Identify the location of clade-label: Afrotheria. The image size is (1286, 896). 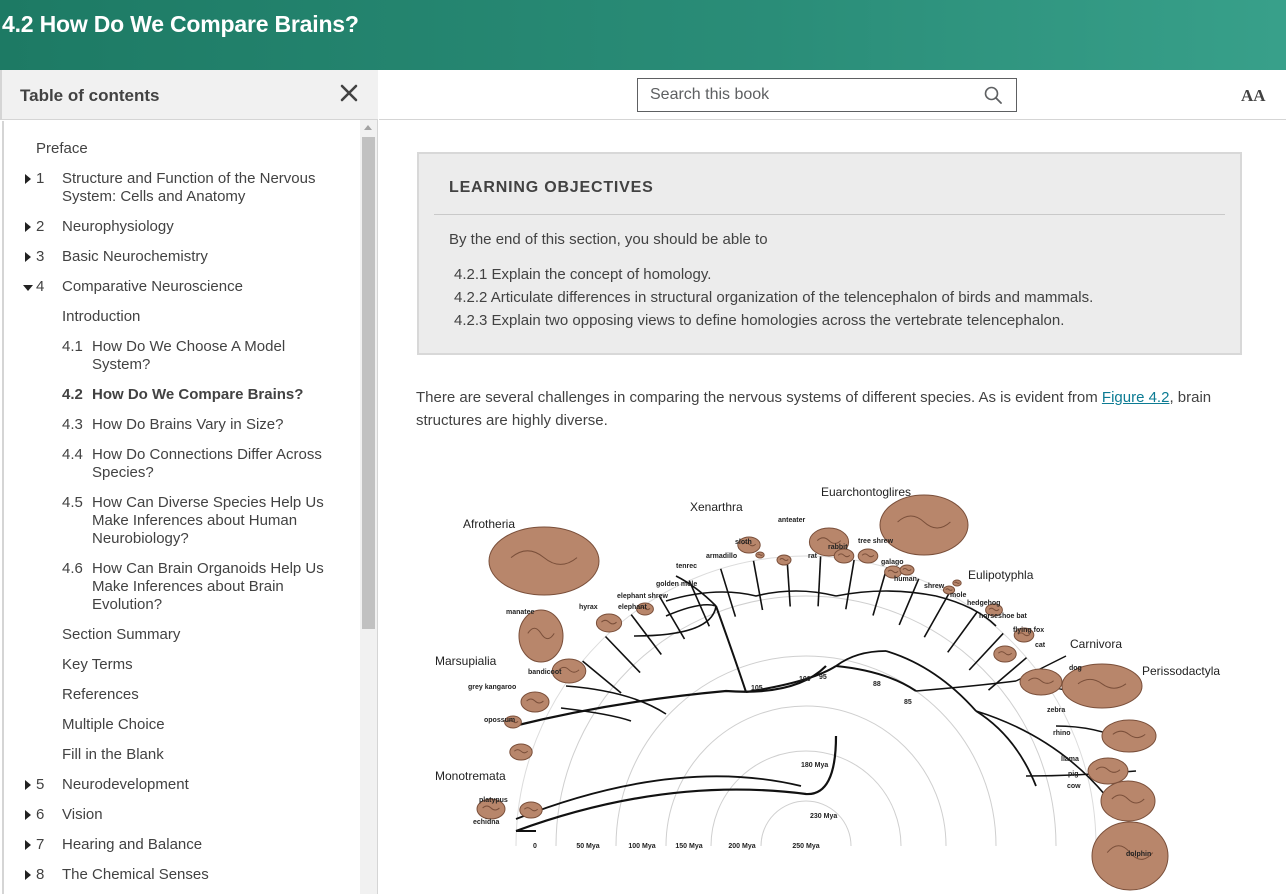
(489, 524).